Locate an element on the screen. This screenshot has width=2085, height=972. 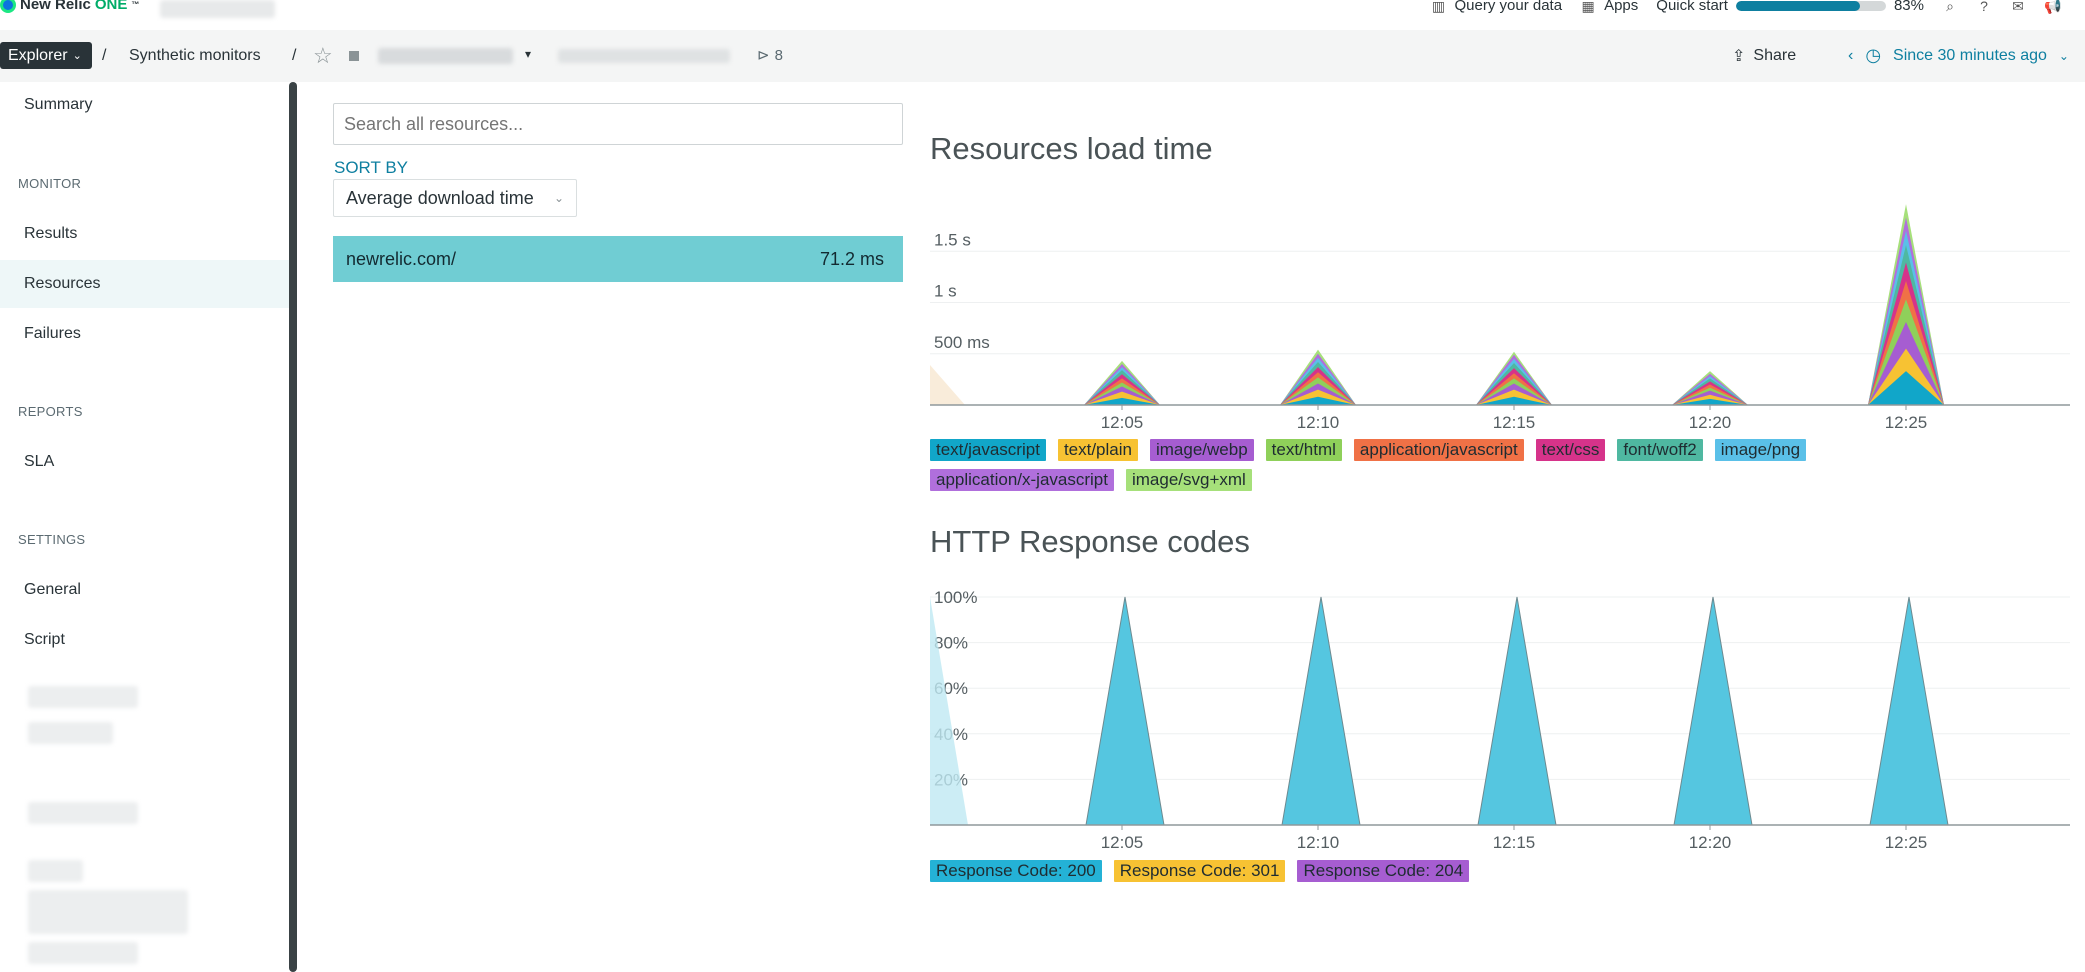
y-tick-label: 100% is located at coordinates (955, 597).